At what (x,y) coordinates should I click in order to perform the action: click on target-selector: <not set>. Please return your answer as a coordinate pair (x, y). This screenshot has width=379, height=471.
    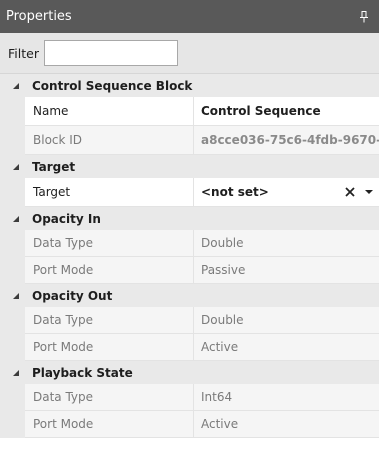
    Looking at the image, I should click on (286, 192).